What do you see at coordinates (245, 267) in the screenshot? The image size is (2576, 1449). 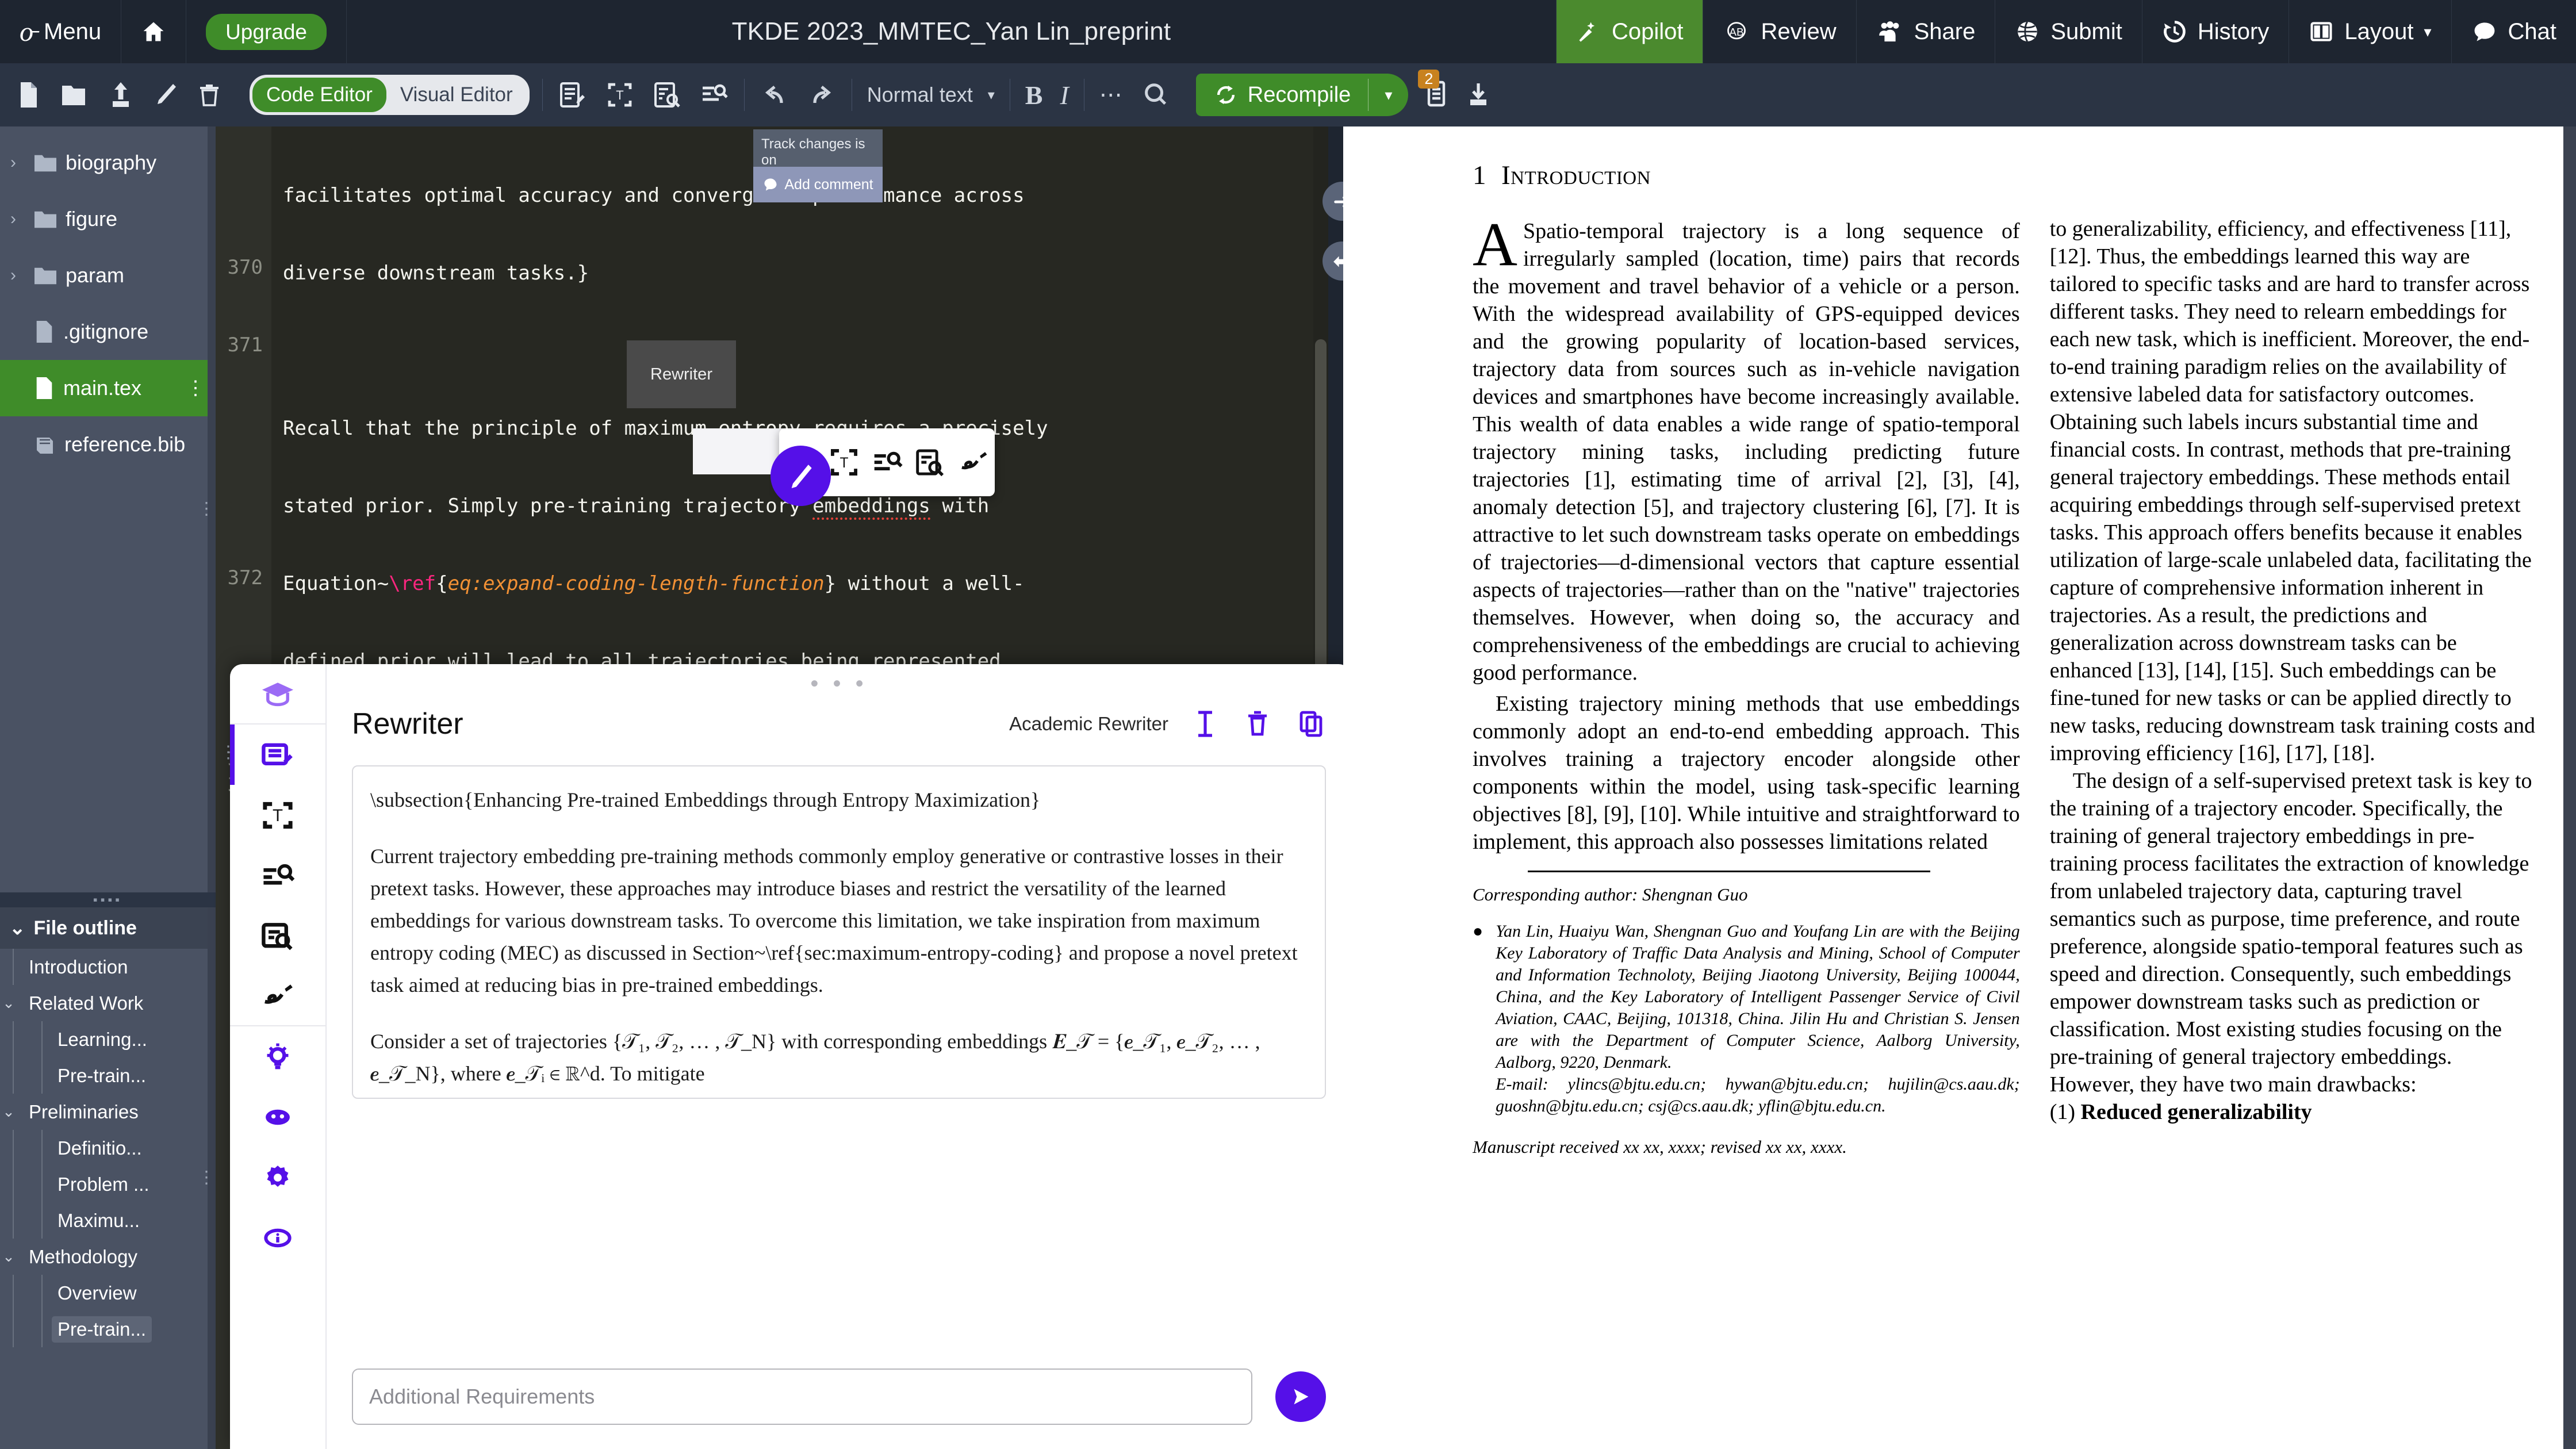 I see `line-number: 370` at bounding box center [245, 267].